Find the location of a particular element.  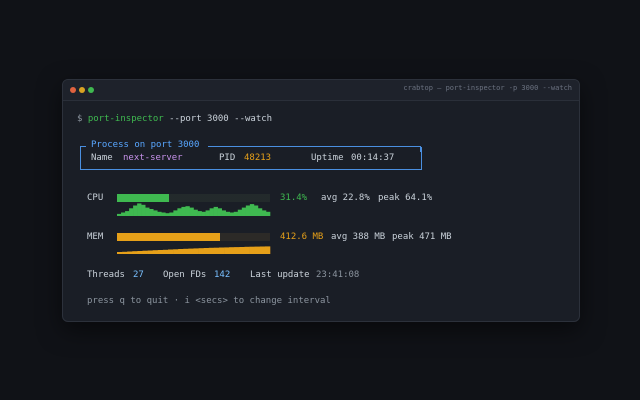

command-args: --port 3000 --watch is located at coordinates (221, 119).